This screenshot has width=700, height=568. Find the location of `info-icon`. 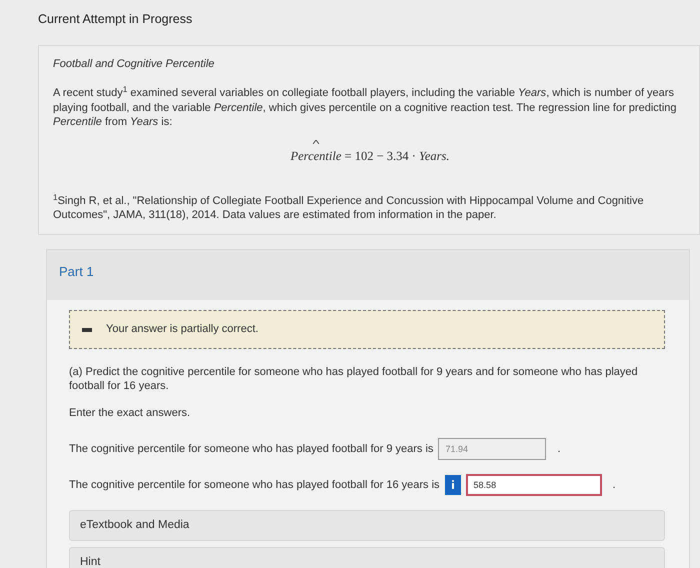

info-icon is located at coordinates (452, 484).